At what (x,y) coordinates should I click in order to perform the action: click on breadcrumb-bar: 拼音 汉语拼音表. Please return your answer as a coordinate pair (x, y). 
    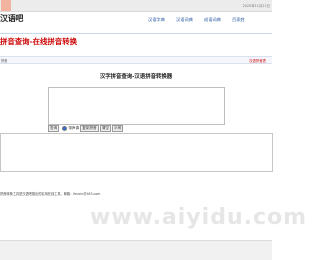
    Looking at the image, I should click on (136, 60).